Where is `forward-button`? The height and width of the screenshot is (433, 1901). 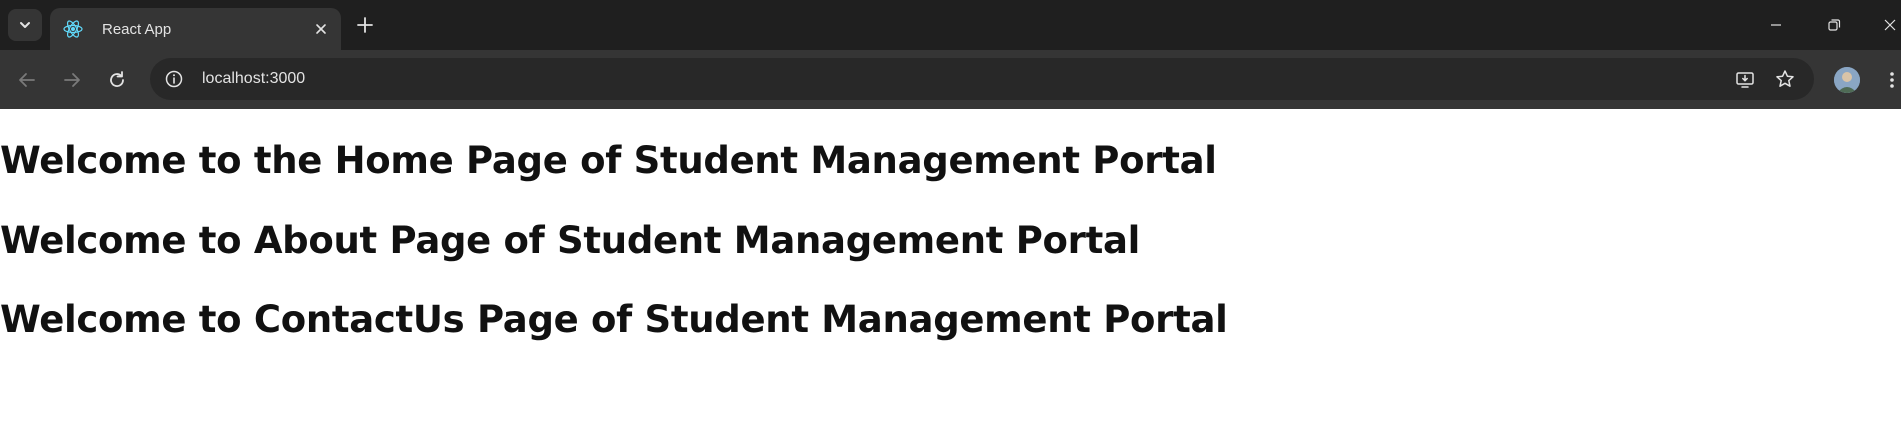 forward-button is located at coordinates (72, 80).